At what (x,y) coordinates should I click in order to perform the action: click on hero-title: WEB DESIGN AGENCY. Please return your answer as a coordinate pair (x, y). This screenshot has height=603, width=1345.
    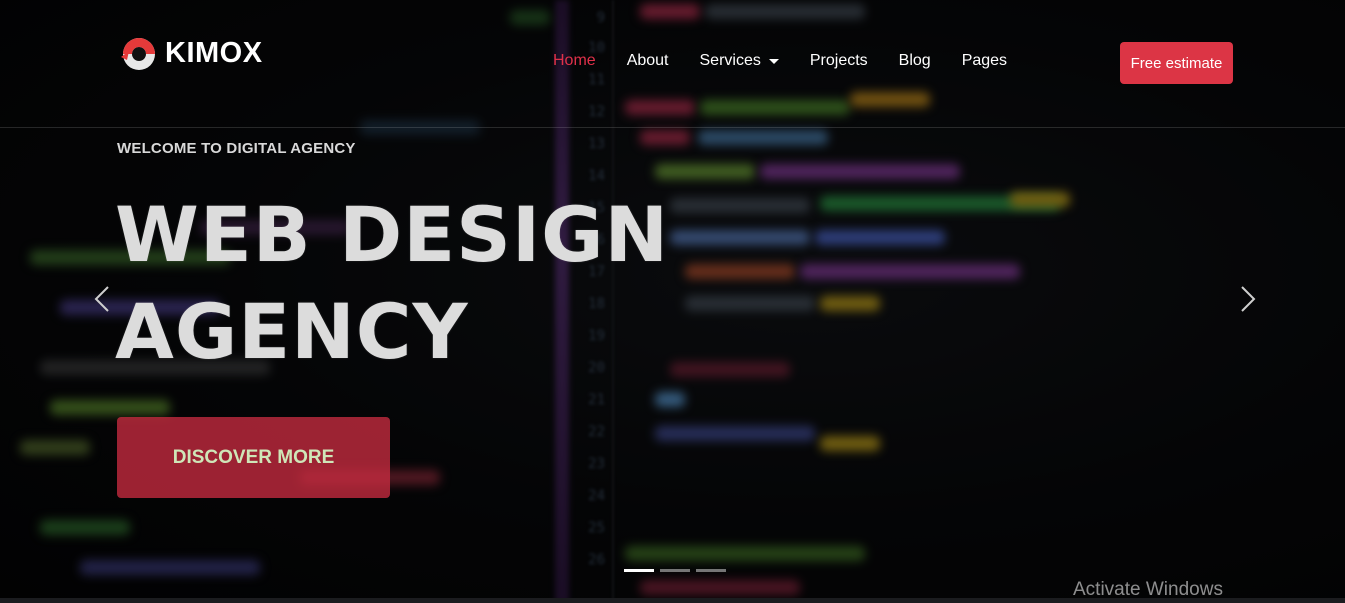
    Looking at the image, I should click on (392, 283).